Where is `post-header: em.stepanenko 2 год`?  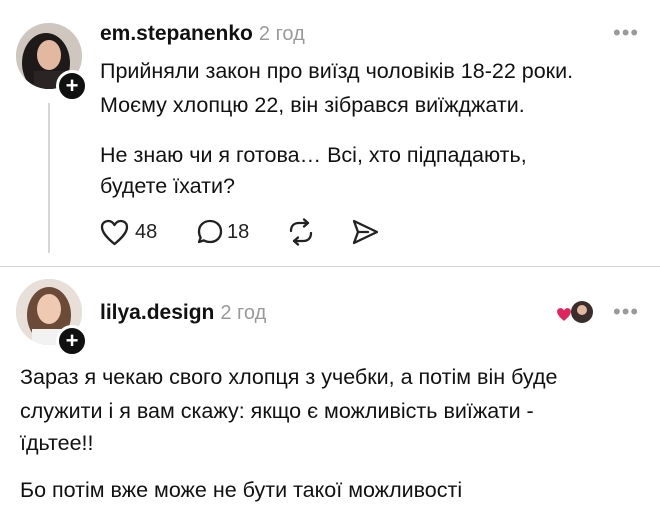 post-header: em.stepanenko 2 год is located at coordinates (202, 34).